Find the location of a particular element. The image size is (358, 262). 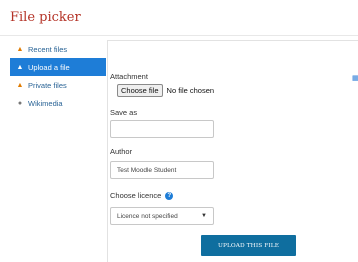

upload-file-button: UPLOAD THIS FILE is located at coordinates (248, 245).